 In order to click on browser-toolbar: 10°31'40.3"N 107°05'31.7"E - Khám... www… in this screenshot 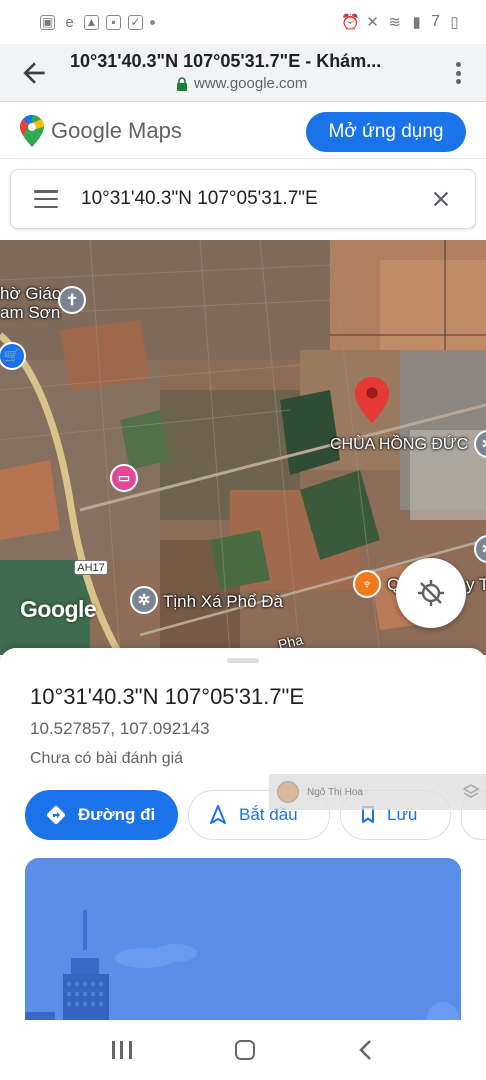, I will do `click(243, 73)`.